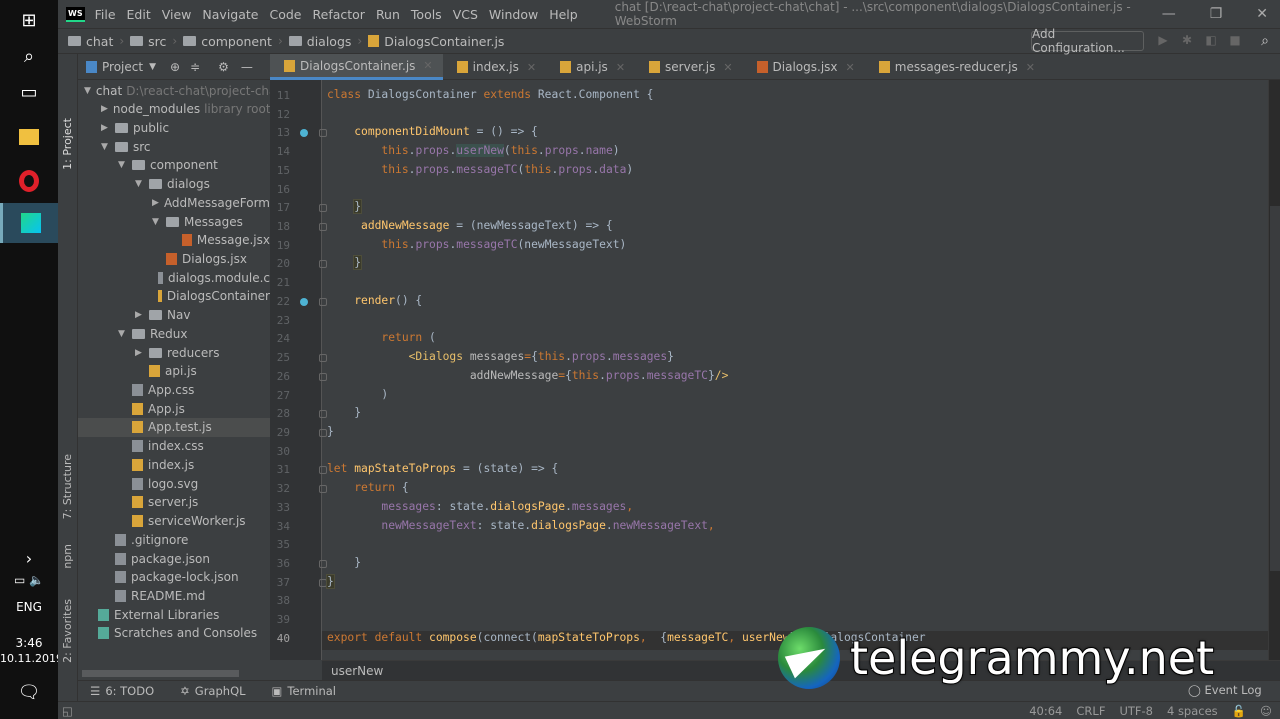 Image resolution: width=1280 pixels, height=719 pixels. I want to click on windows-start-icon: ⊞, so click(29, 20).